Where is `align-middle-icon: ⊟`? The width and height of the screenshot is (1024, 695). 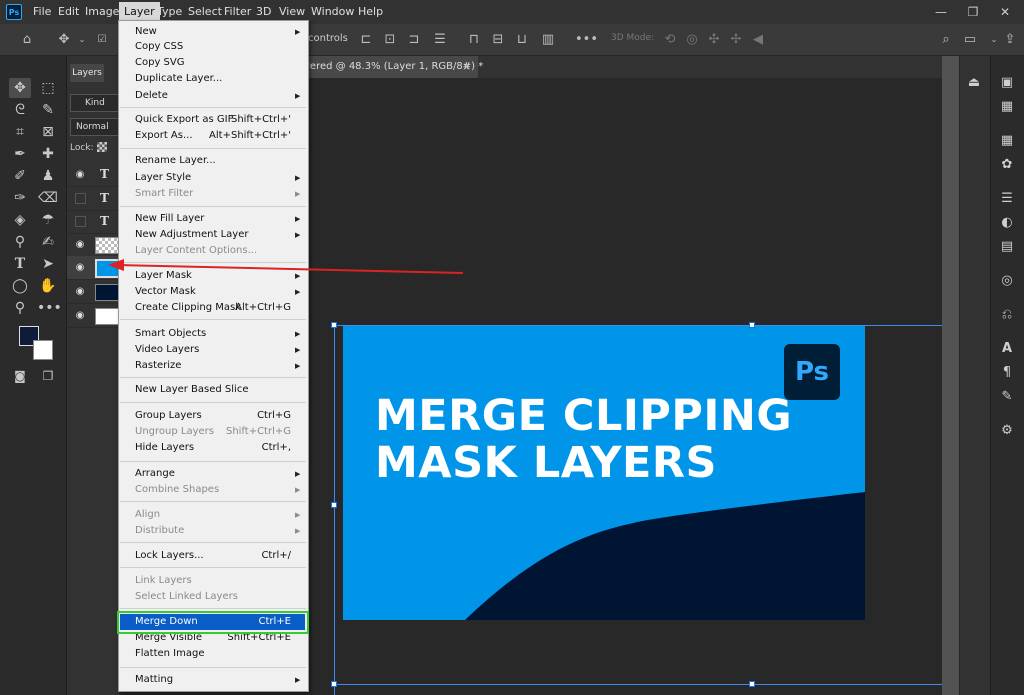
align-middle-icon: ⊟ is located at coordinates (498, 40).